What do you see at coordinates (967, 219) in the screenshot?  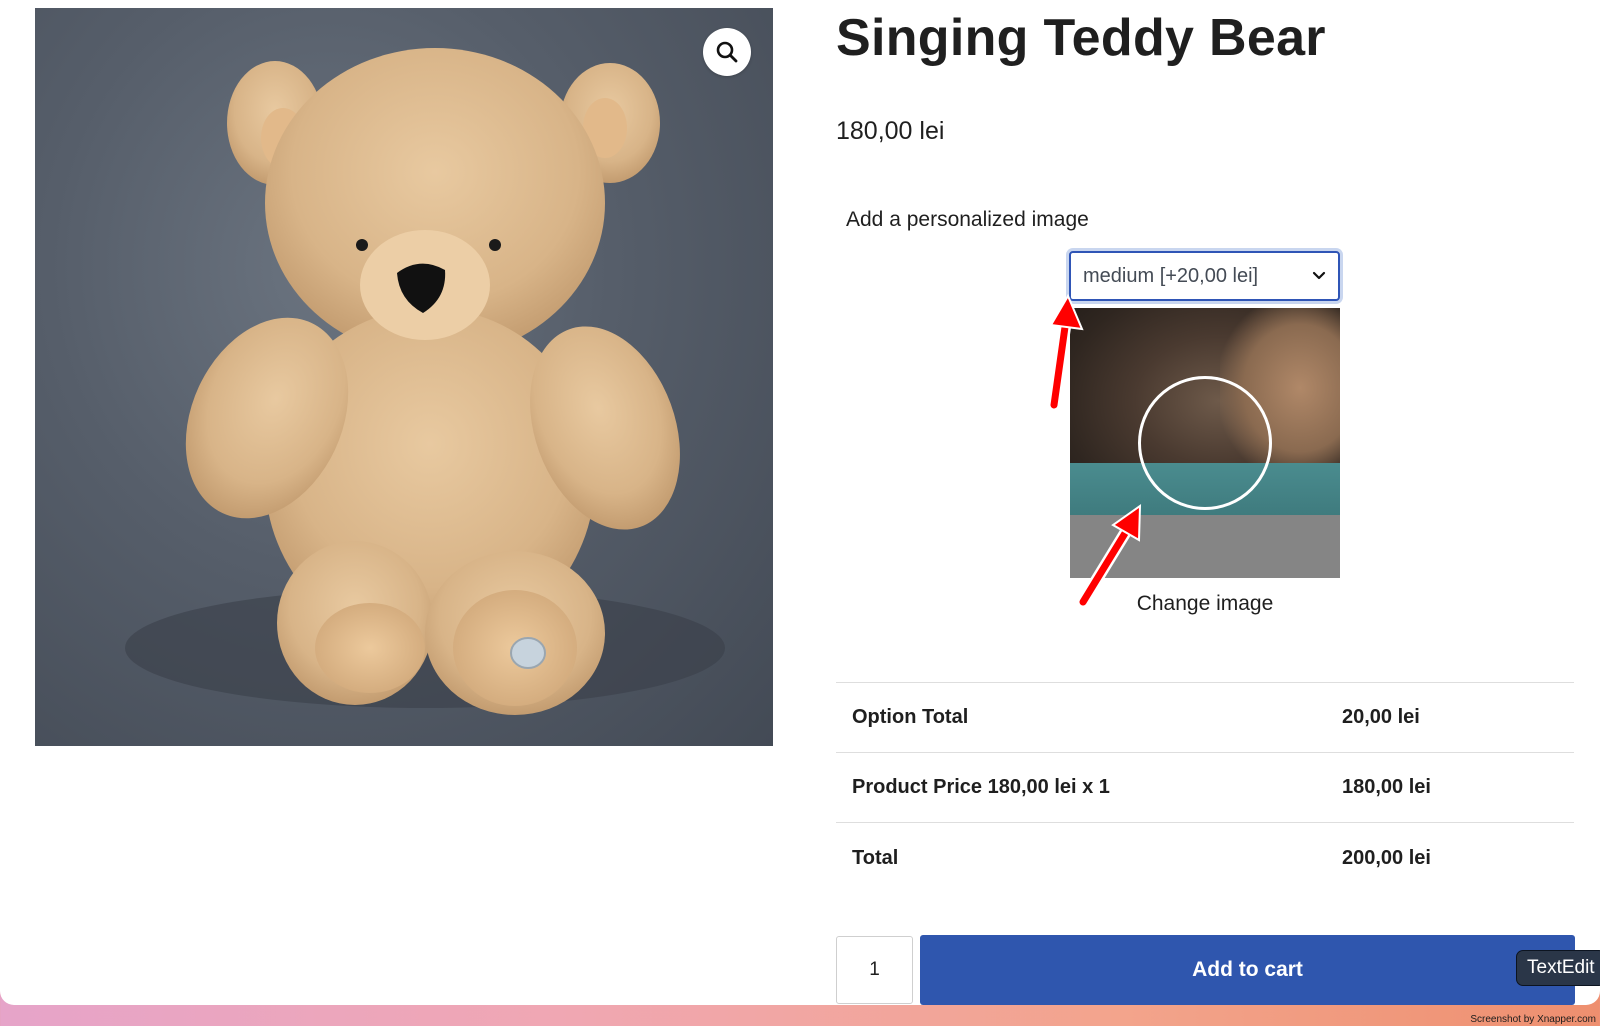 I see `personalized-image-label: Add a personalized image` at bounding box center [967, 219].